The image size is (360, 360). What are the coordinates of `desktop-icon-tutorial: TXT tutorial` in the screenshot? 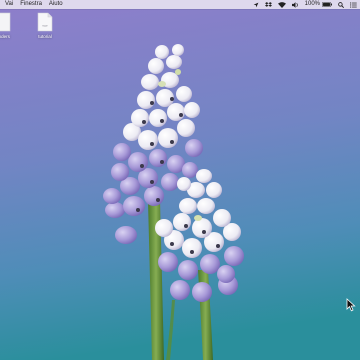 It's located at (45, 25).